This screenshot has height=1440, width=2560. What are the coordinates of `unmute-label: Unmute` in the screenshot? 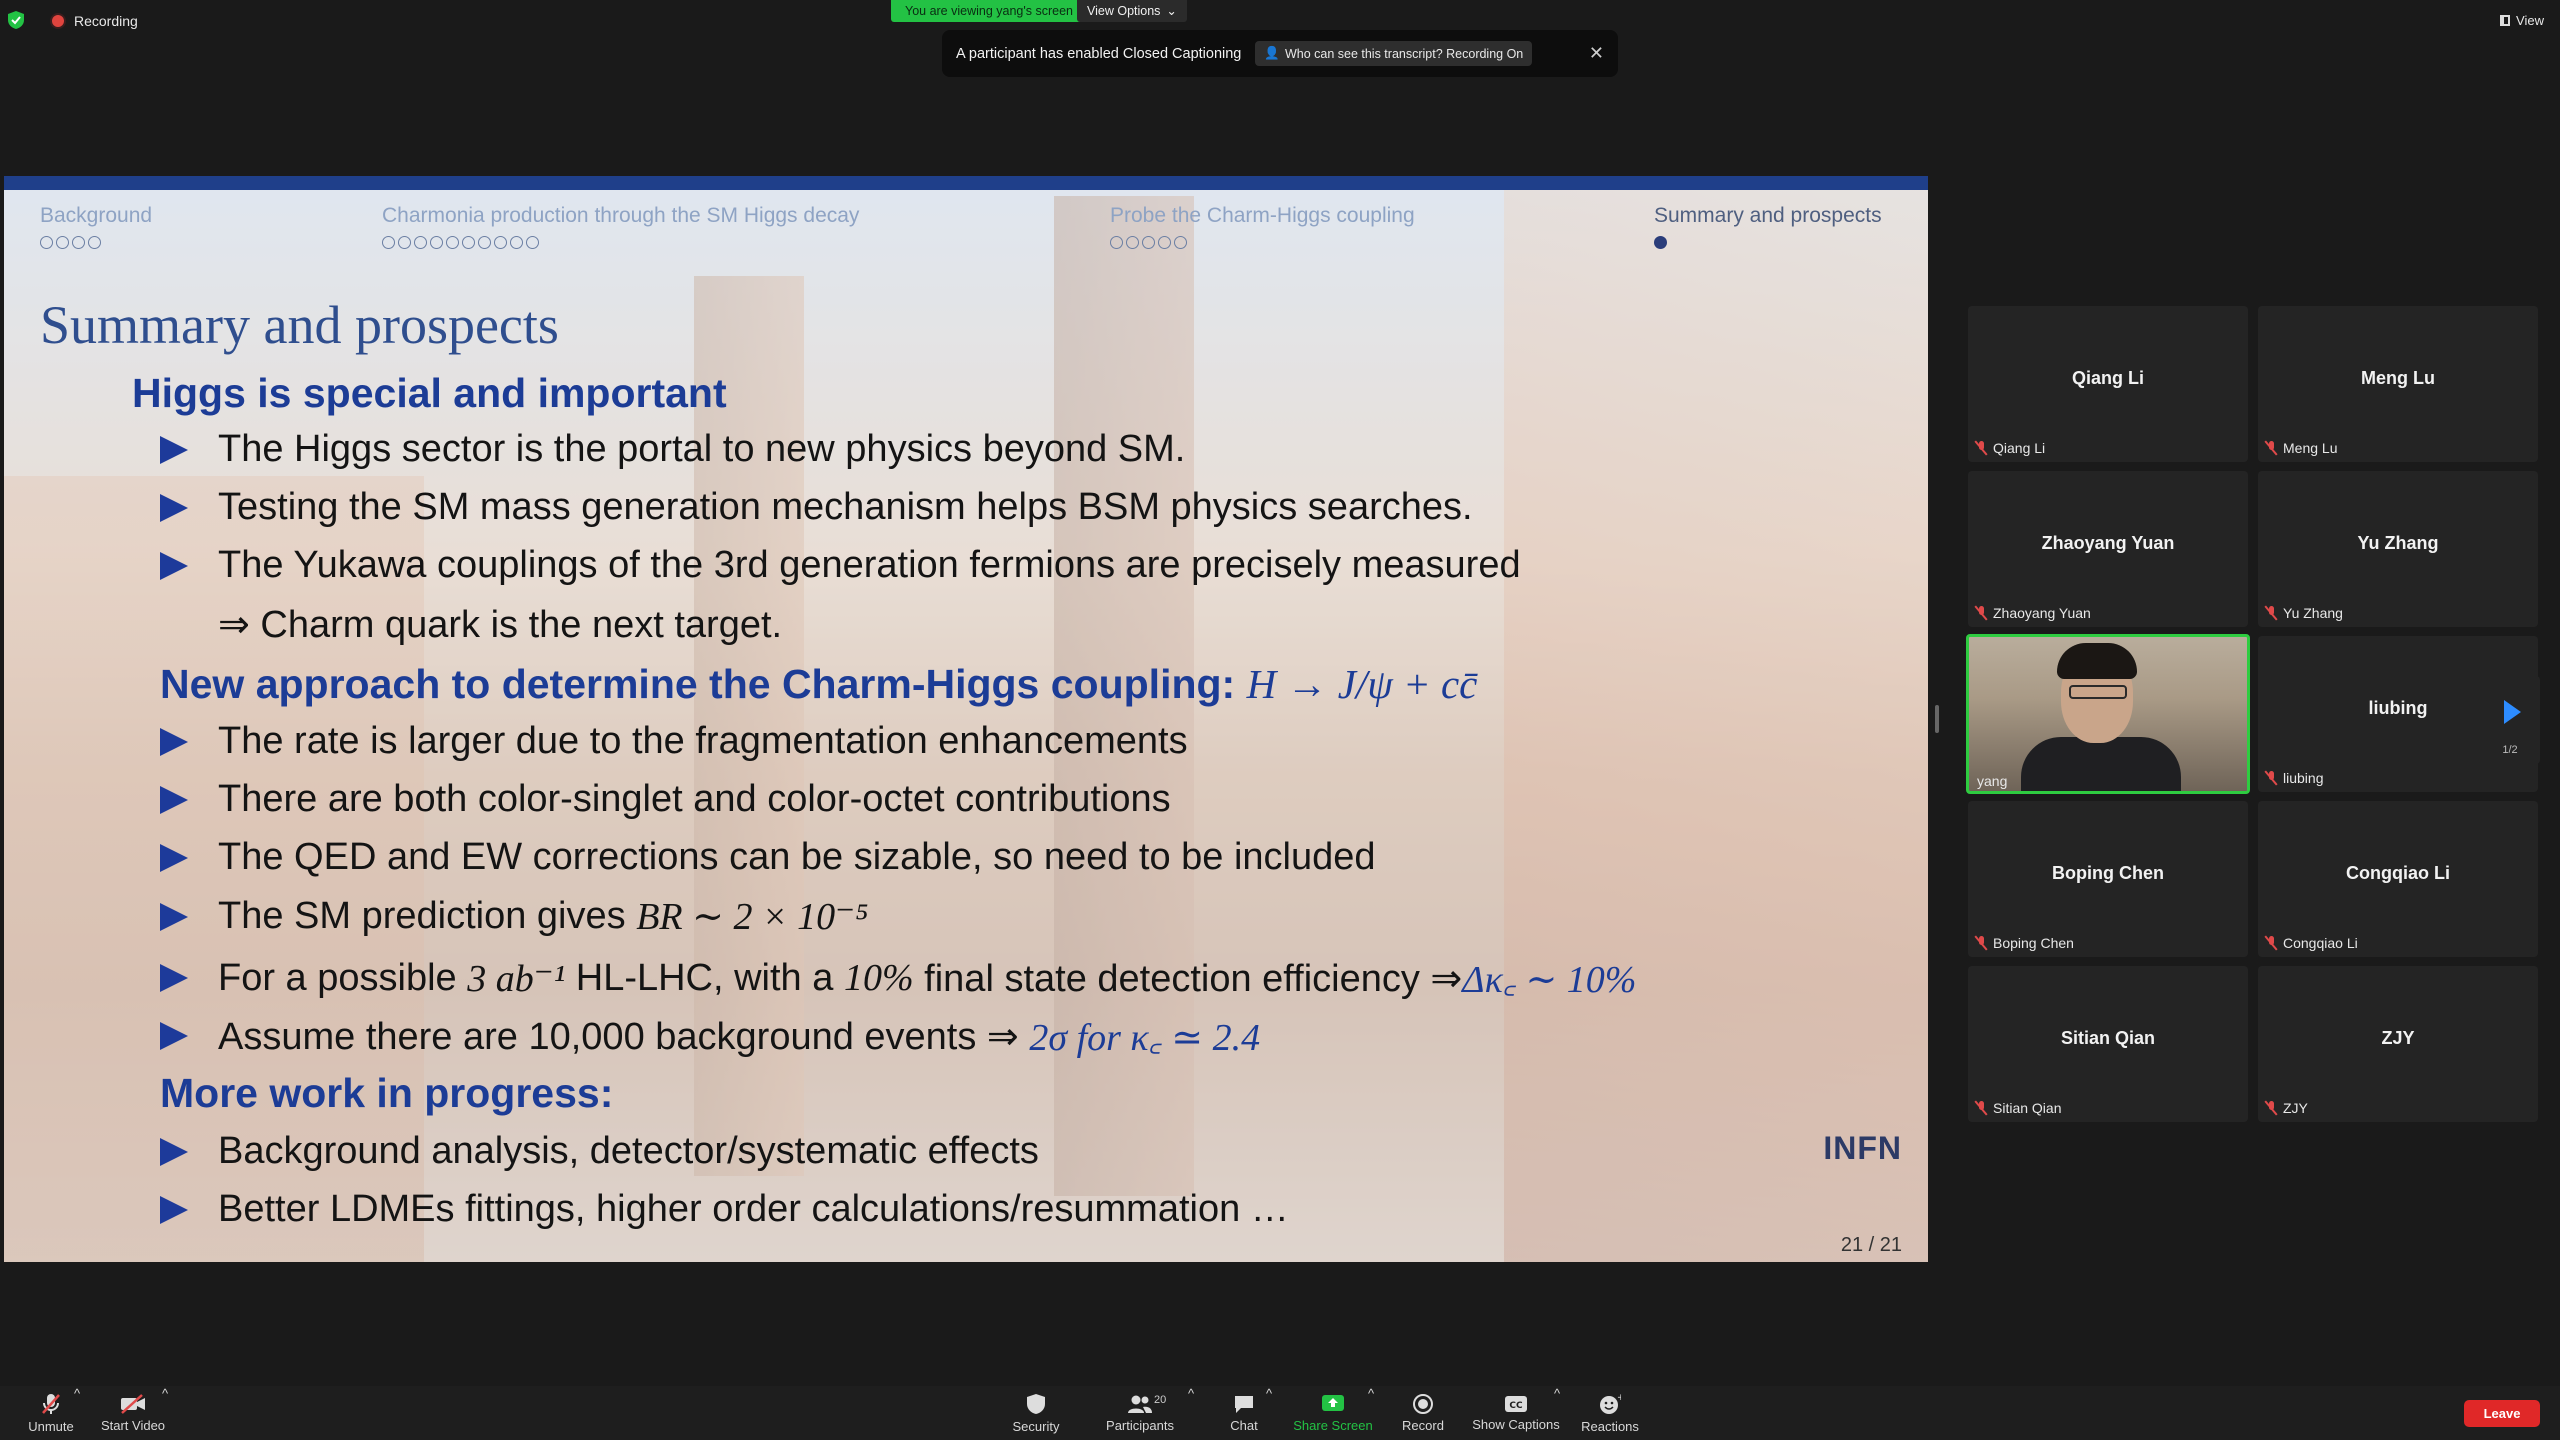 It's located at (51, 1426).